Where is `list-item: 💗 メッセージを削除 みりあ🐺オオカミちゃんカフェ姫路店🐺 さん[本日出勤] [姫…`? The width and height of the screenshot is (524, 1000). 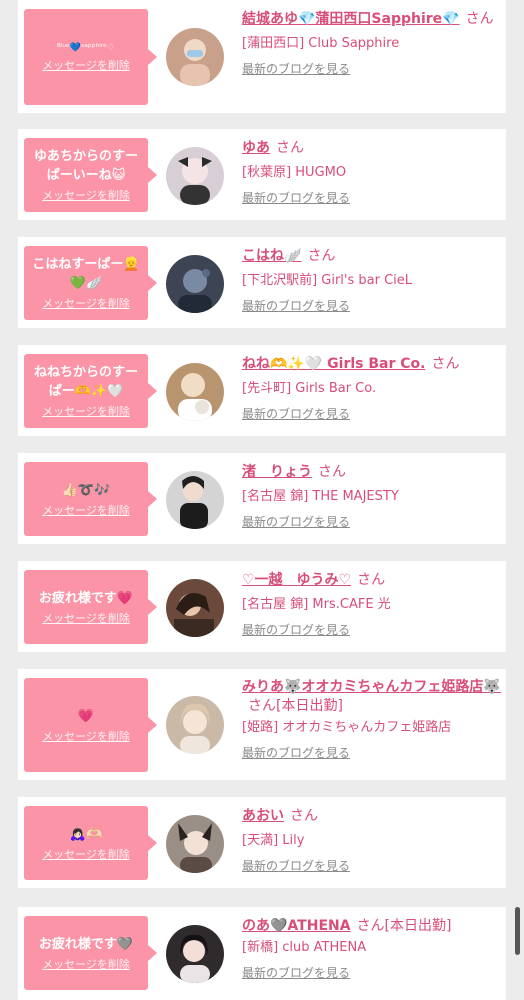
list-item: 💗 メッセージを削除 みりあ🐺オオカミちゃんカフェ姫路店🐺 さん[本日出勤] [姫… is located at coordinates (262, 724).